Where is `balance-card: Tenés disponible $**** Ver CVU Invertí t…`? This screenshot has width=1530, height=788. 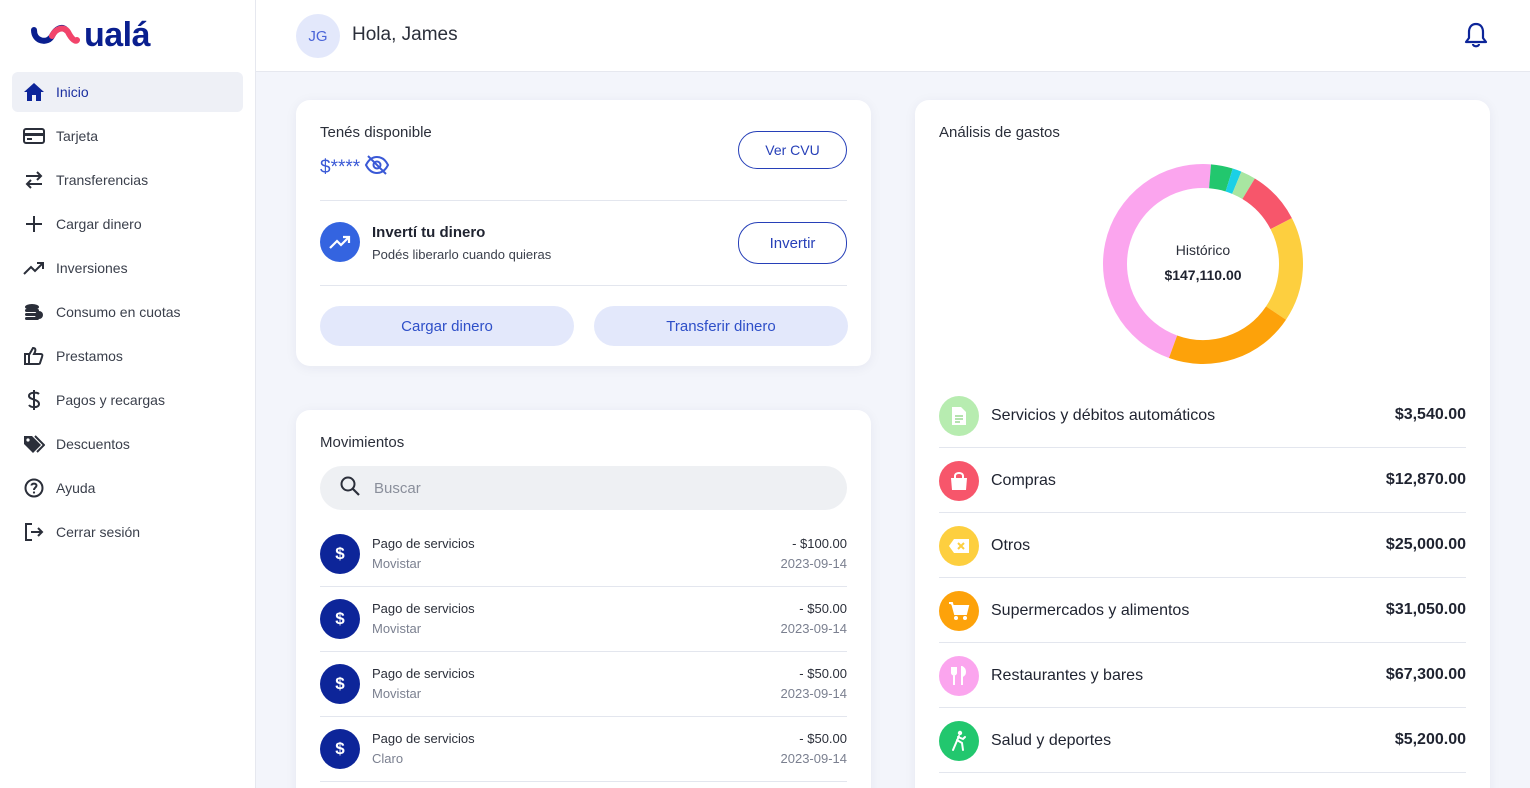
balance-card: Tenés disponible $**** Ver CVU Invertí t… is located at coordinates (583, 233).